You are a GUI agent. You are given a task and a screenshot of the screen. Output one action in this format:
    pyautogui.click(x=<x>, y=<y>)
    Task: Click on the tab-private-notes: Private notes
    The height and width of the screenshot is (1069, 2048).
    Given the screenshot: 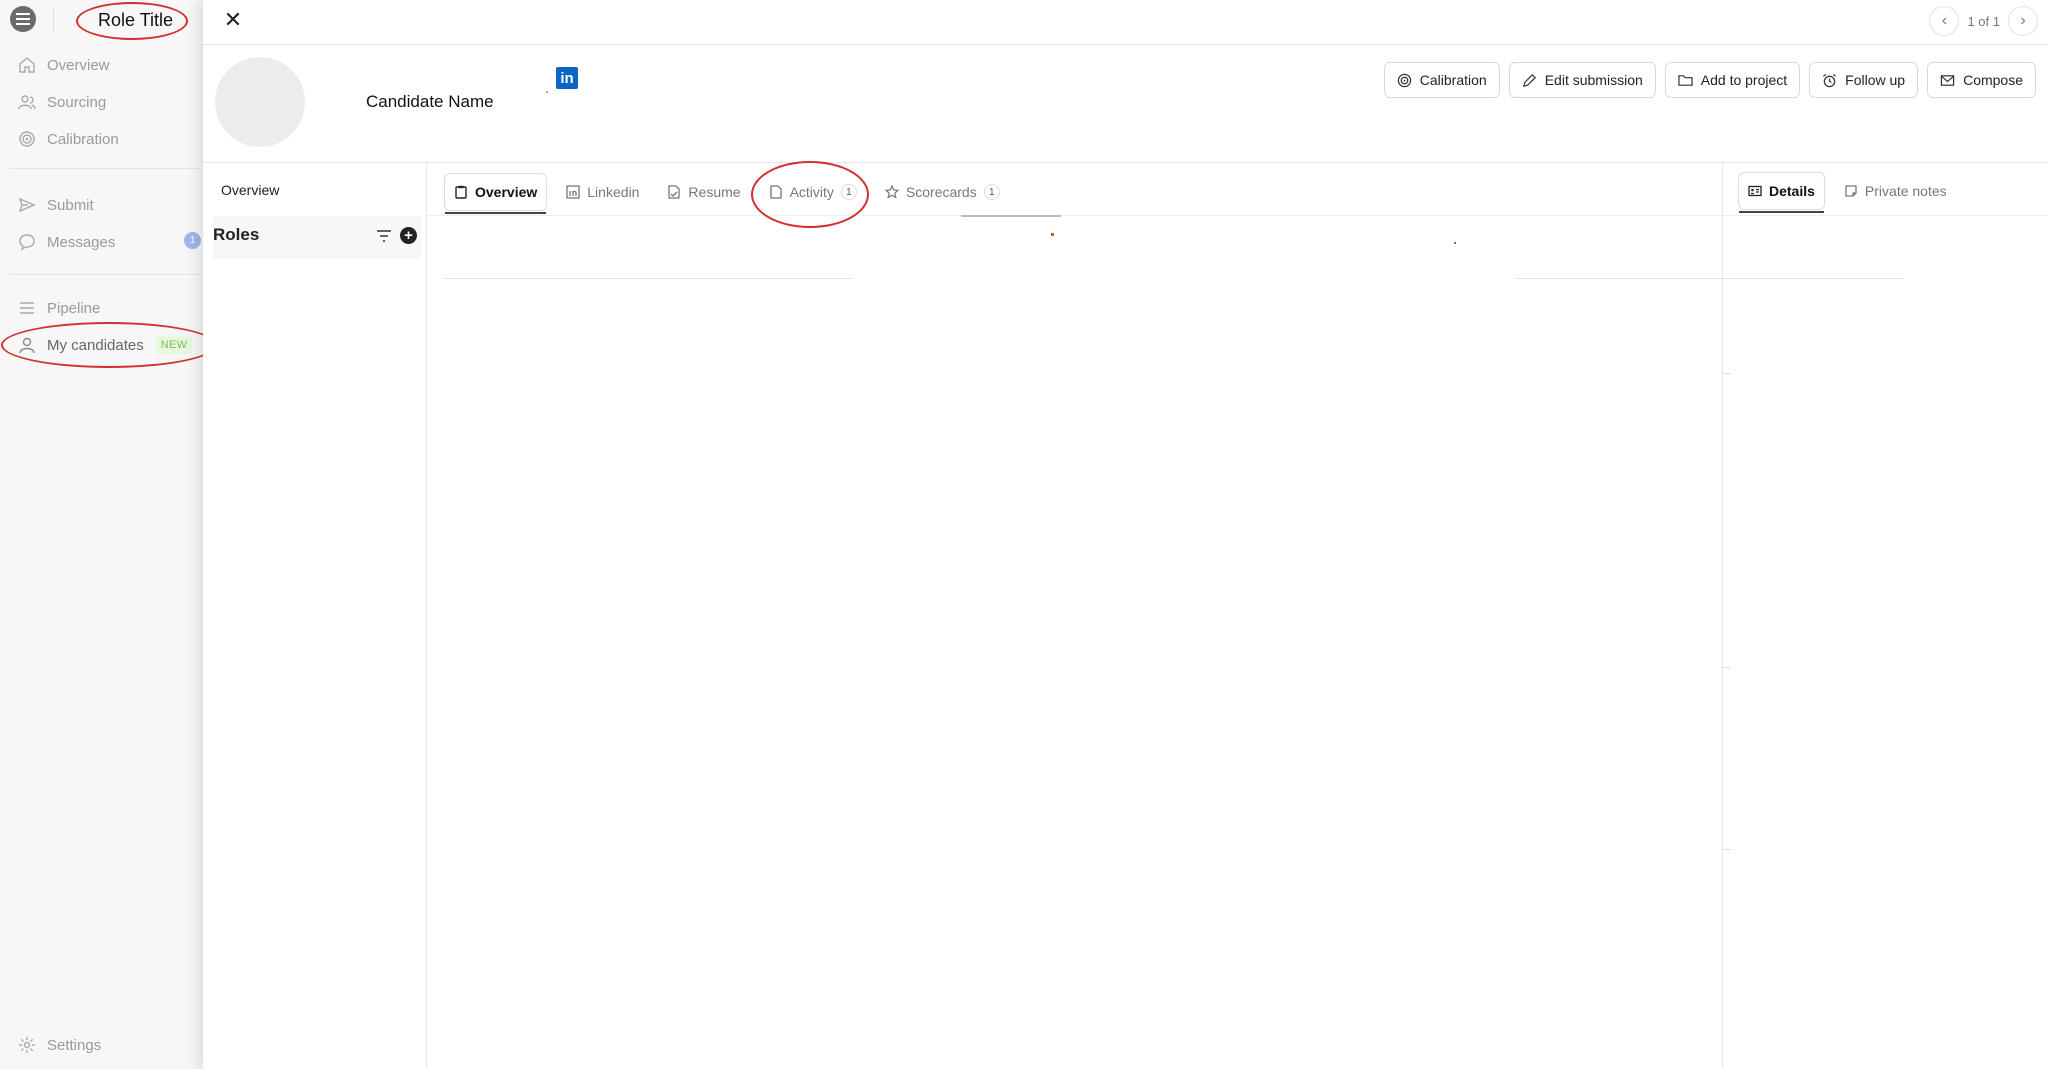 What is the action you would take?
    pyautogui.click(x=1895, y=191)
    